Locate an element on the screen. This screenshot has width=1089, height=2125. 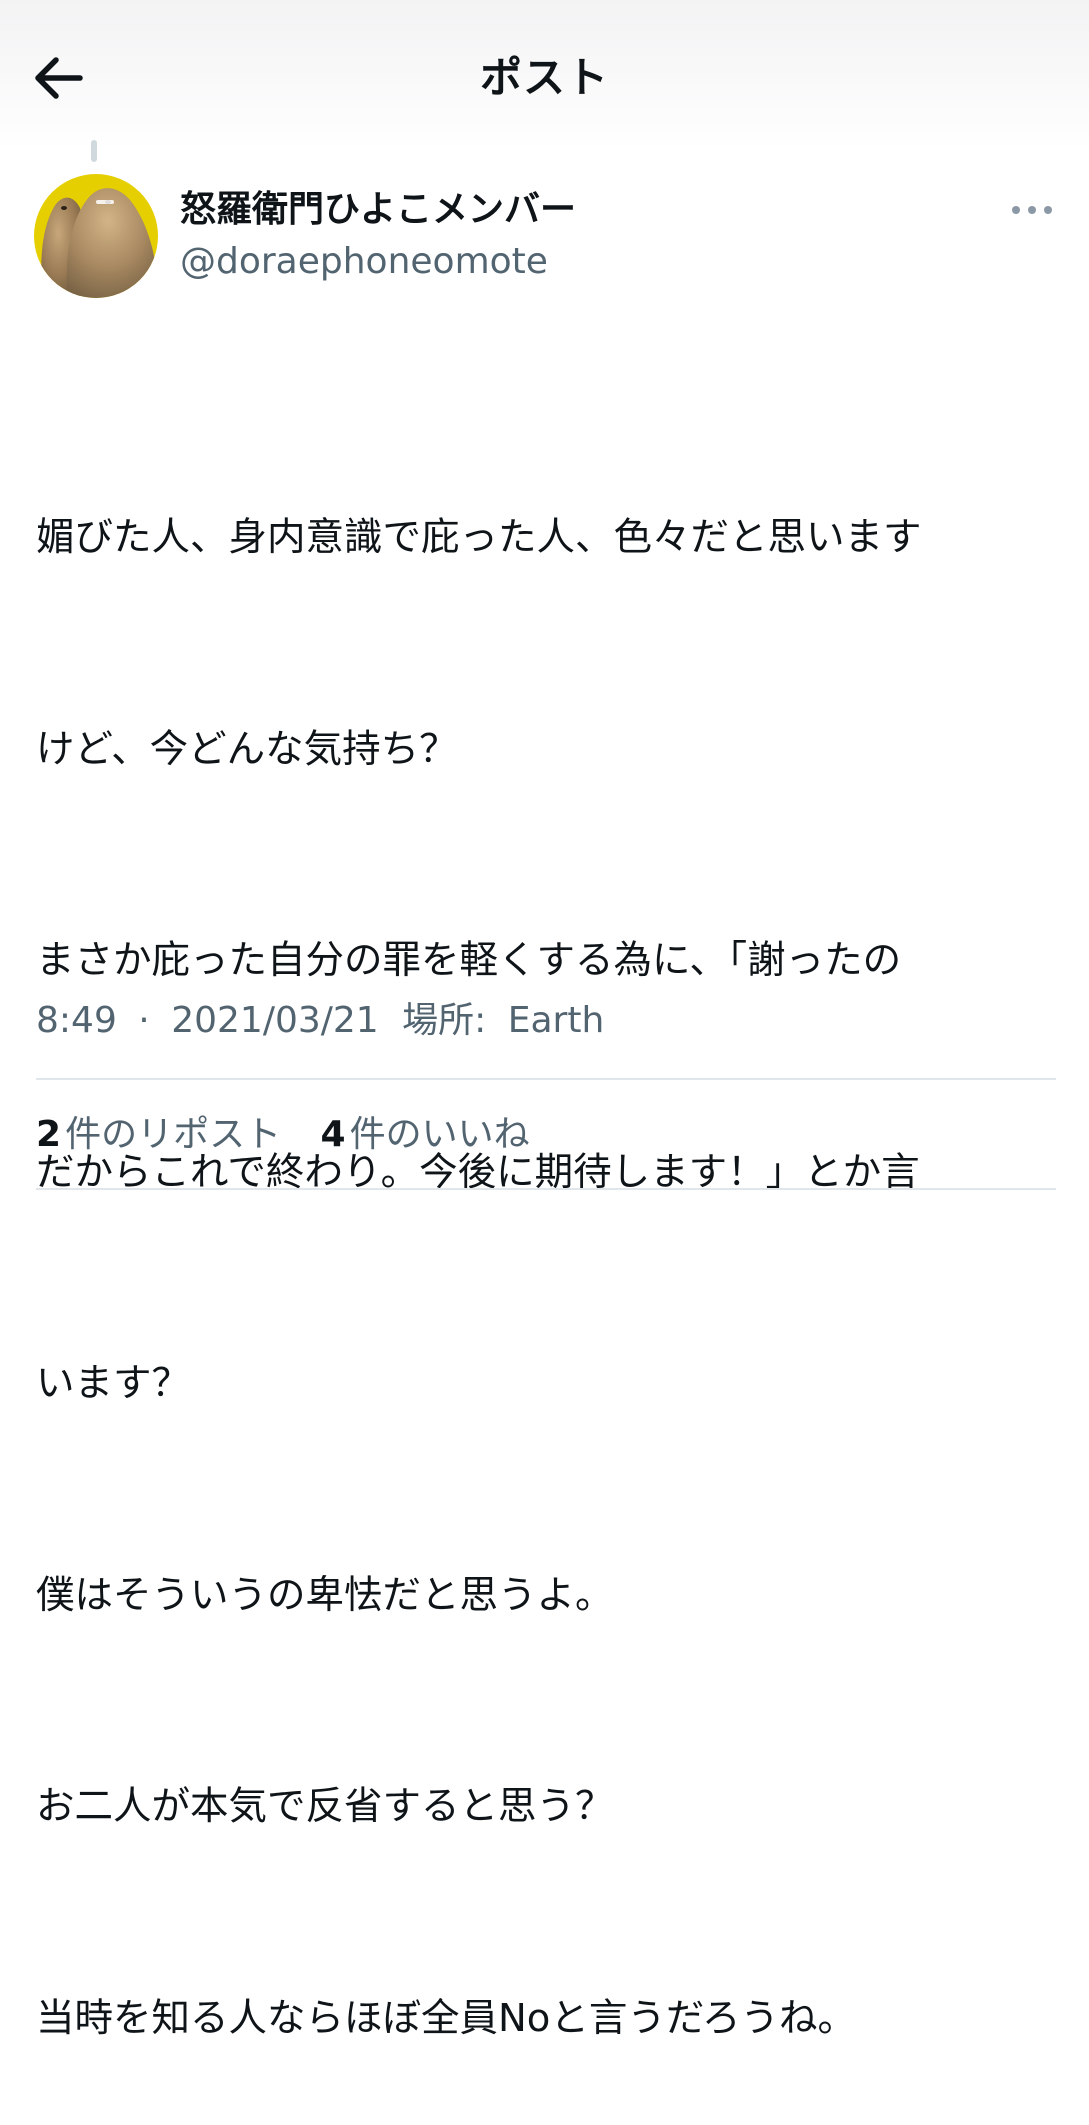
reposts-count: 2 is located at coordinates (49, 1134).